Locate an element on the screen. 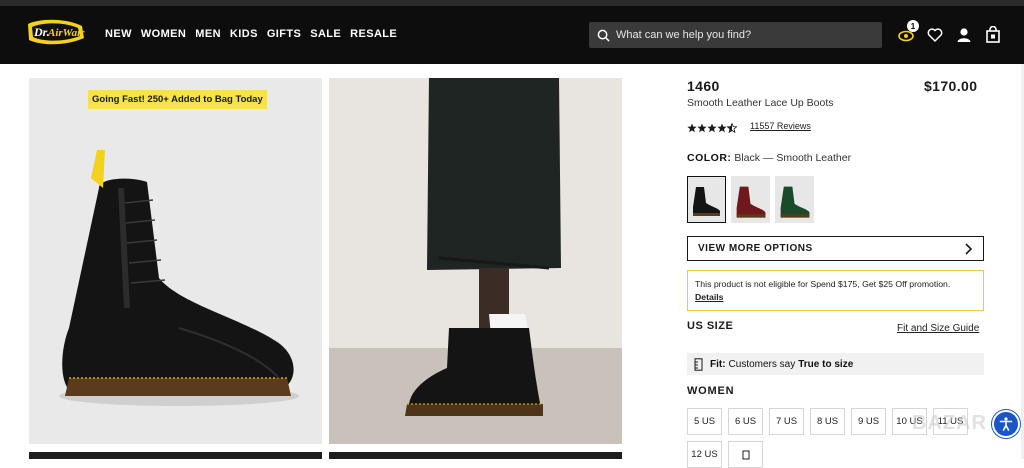 This screenshot has width=1024, height=468. view-more-options-button: VIEW MORE OPTIONS is located at coordinates (835, 248).